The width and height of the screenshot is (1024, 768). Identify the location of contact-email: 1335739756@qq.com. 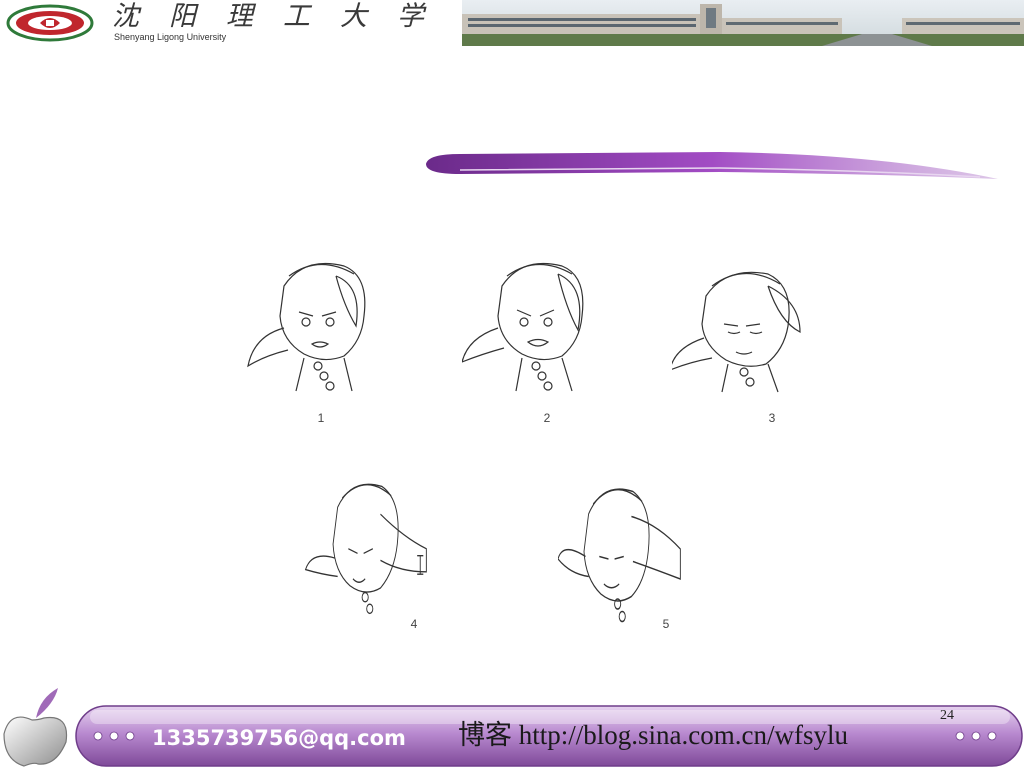
(279, 738).